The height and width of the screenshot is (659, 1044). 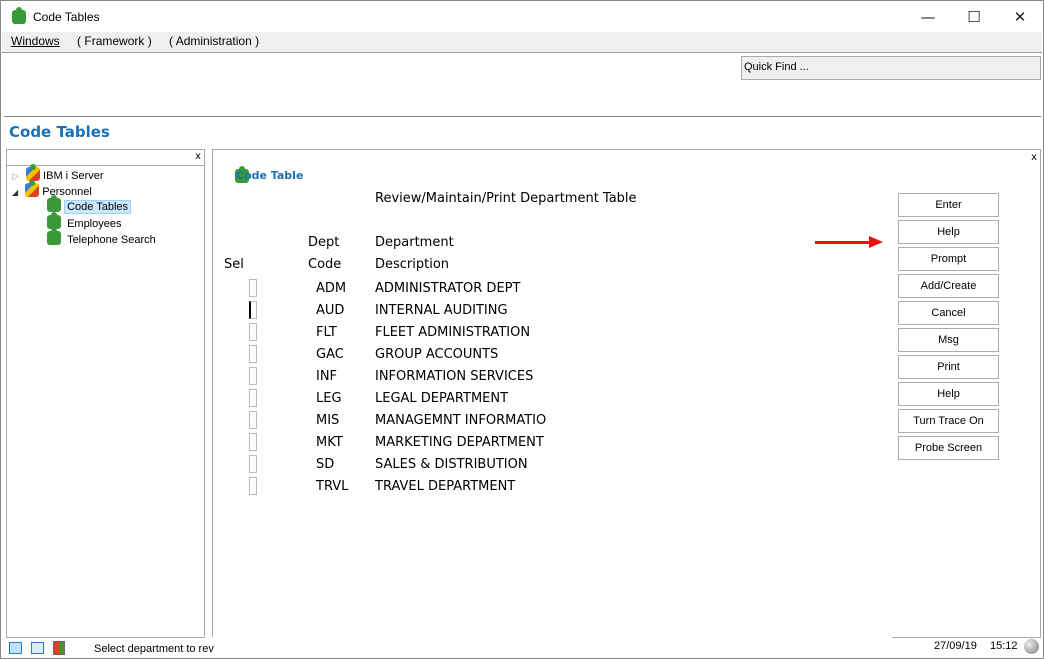 I want to click on enter-button: Enter, so click(x=948, y=205).